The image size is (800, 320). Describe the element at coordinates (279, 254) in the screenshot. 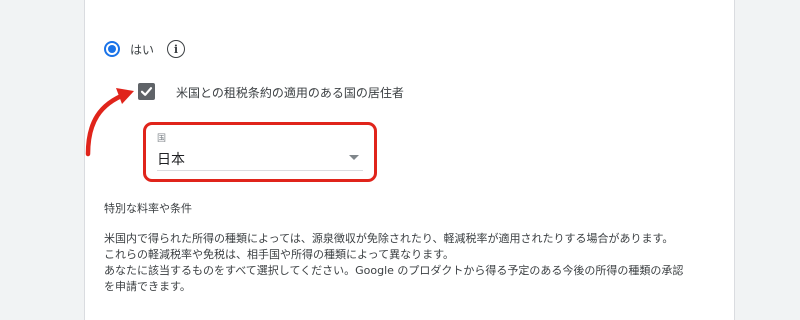

I see `description-line-2: これらの軽減税率や免税は、相手国や所得の種類によって異なります。` at that location.